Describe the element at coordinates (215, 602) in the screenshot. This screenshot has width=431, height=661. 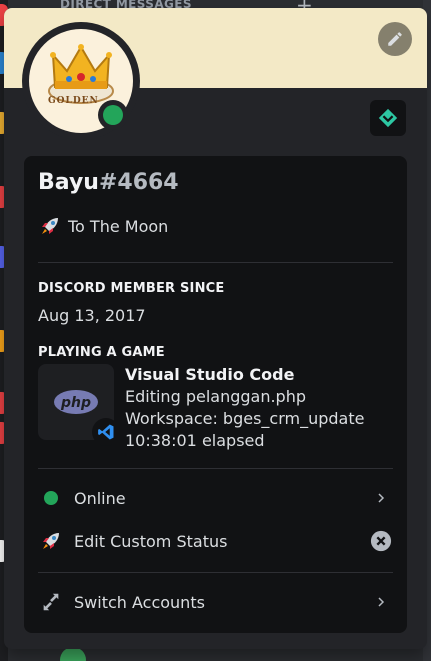
I see `switch-accounts-button: Switch Accounts` at that location.